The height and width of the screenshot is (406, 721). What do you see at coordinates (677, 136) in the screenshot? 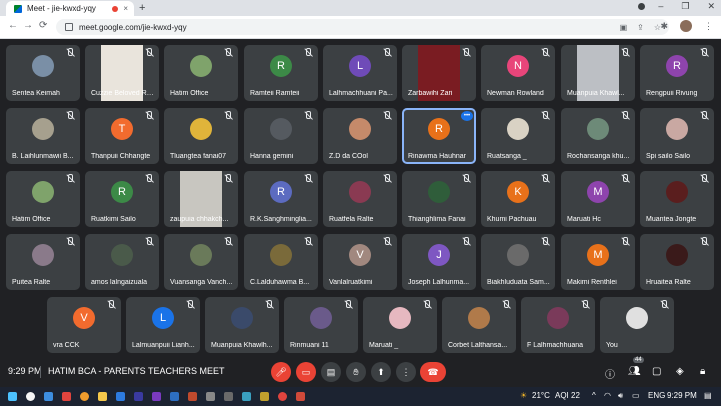
I see `participant-tile: Spi sailo Sailo` at bounding box center [677, 136].